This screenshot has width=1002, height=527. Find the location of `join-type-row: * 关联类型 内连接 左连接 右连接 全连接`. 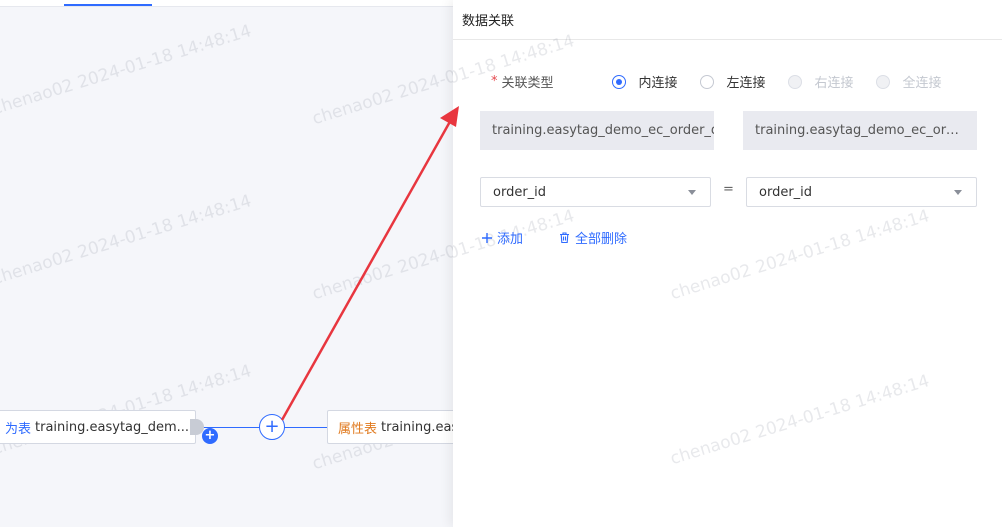

join-type-row: * 关联类型 内连接 左连接 右连接 全连接 is located at coordinates (727, 81).